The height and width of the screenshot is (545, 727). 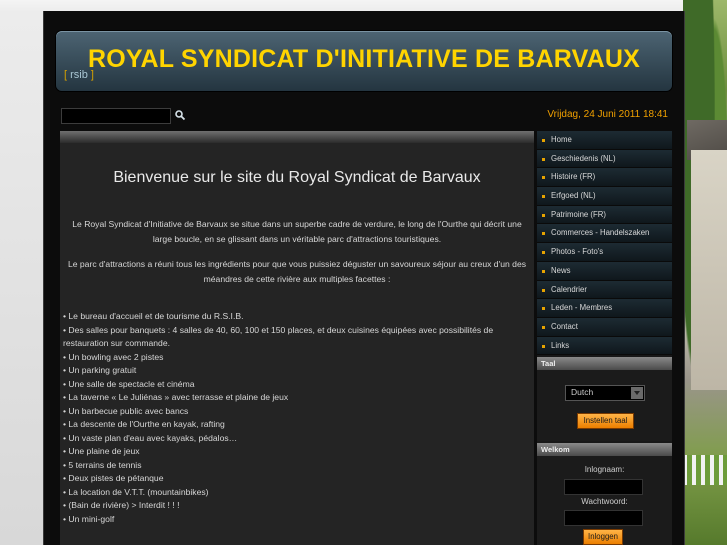 I want to click on list-item: (Bain de rivière) > Interdit ! ! !, so click(x=296, y=506).